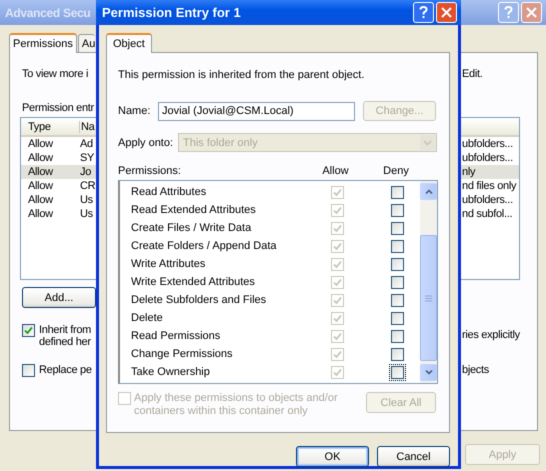 The image size is (546, 471). Describe the element at coordinates (182, 354) in the screenshot. I see `permission-name: Change Permissions` at that location.